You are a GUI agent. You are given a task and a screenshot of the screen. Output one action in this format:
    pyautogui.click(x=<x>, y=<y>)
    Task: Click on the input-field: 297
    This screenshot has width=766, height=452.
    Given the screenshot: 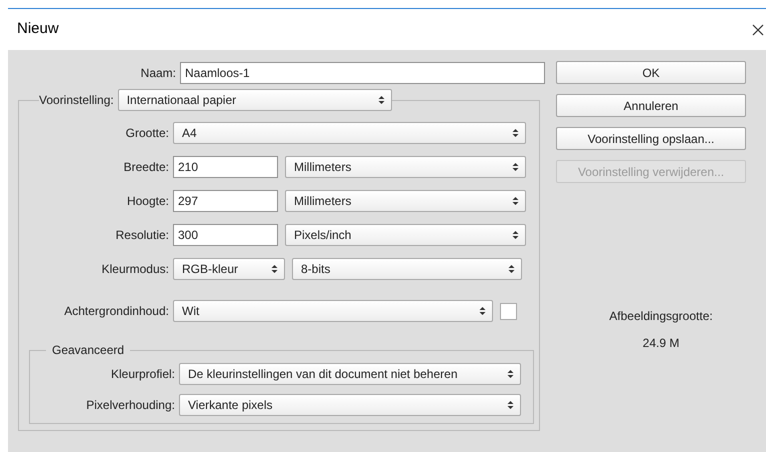 What is the action you would take?
    pyautogui.click(x=225, y=201)
    